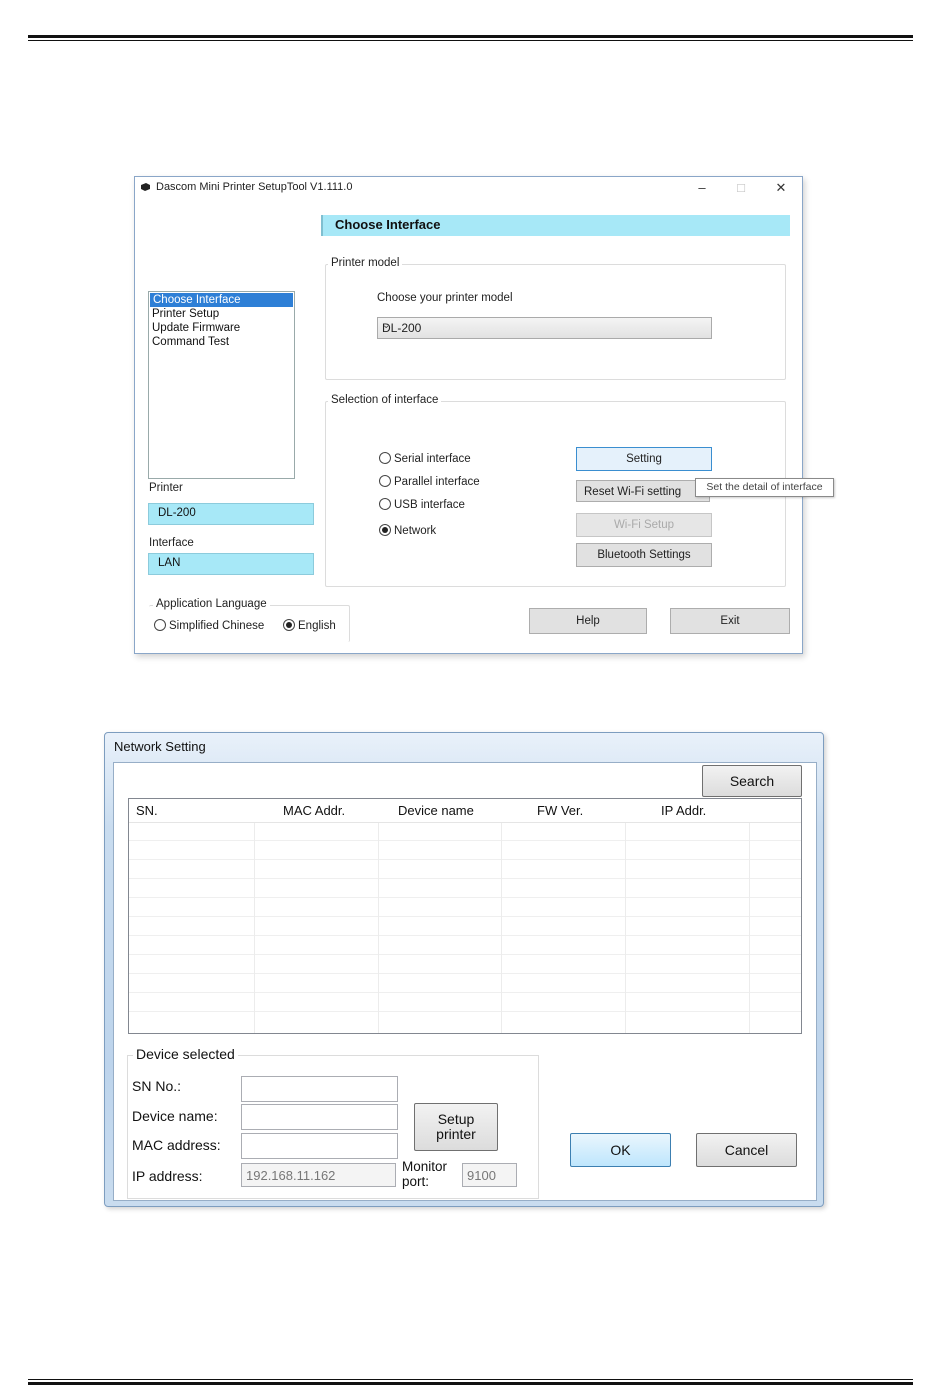 This screenshot has width=950, height=1397. Describe the element at coordinates (746, 1150) in the screenshot. I see `cancel-button: Cancel` at that location.